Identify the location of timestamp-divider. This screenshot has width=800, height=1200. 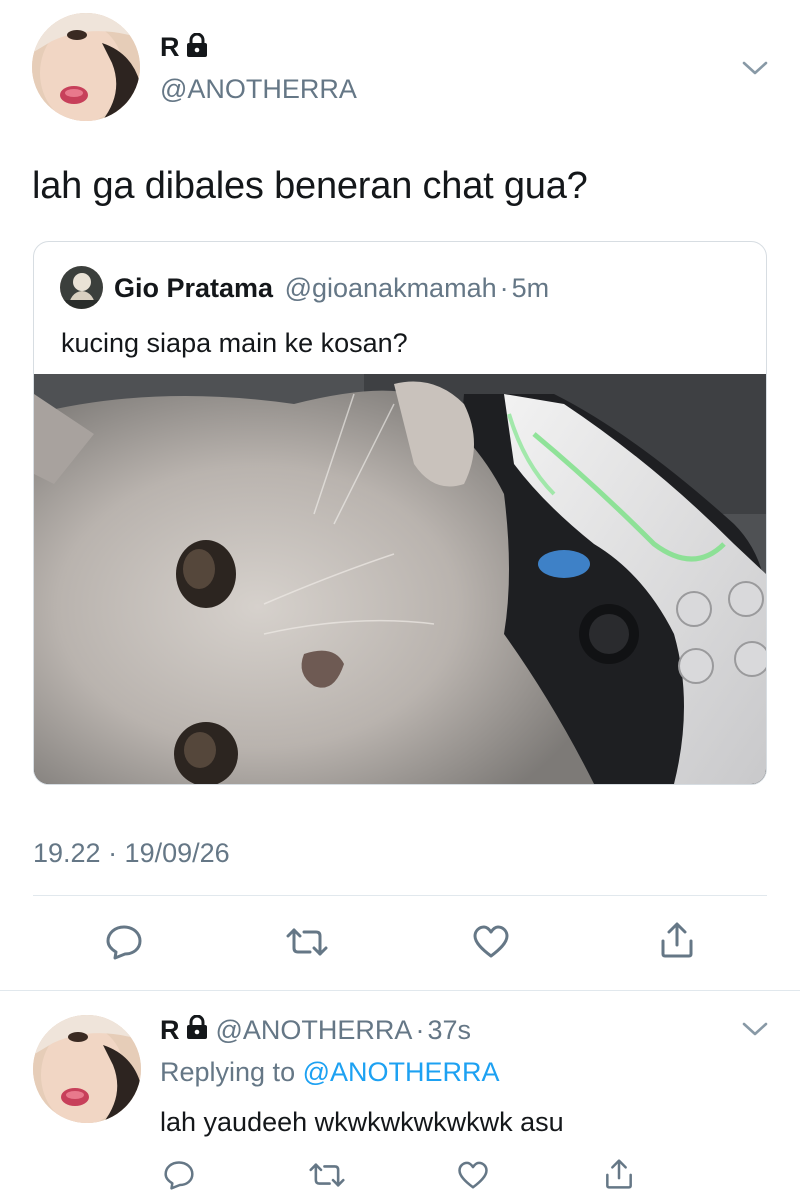
(400, 895).